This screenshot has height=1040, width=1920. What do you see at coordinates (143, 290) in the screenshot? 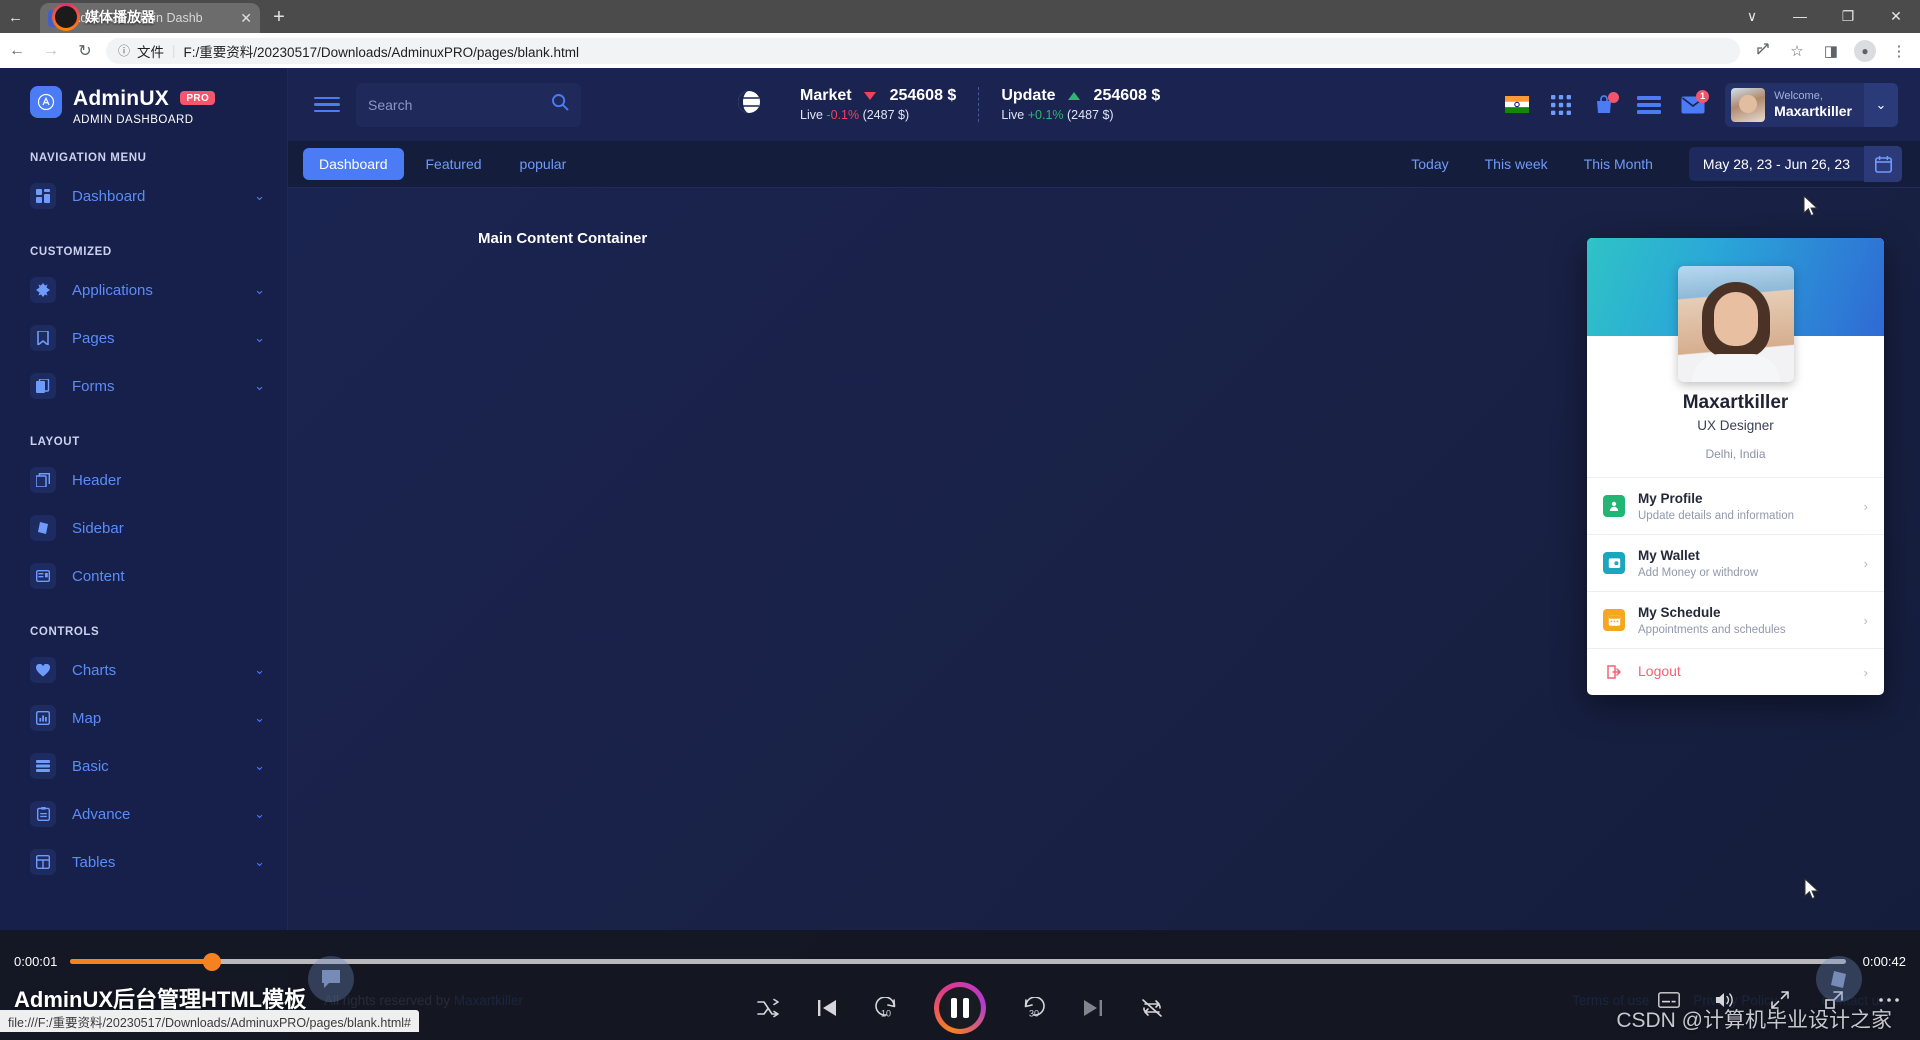
I see `sidebar-item-applications: Applications ⌄` at bounding box center [143, 290].